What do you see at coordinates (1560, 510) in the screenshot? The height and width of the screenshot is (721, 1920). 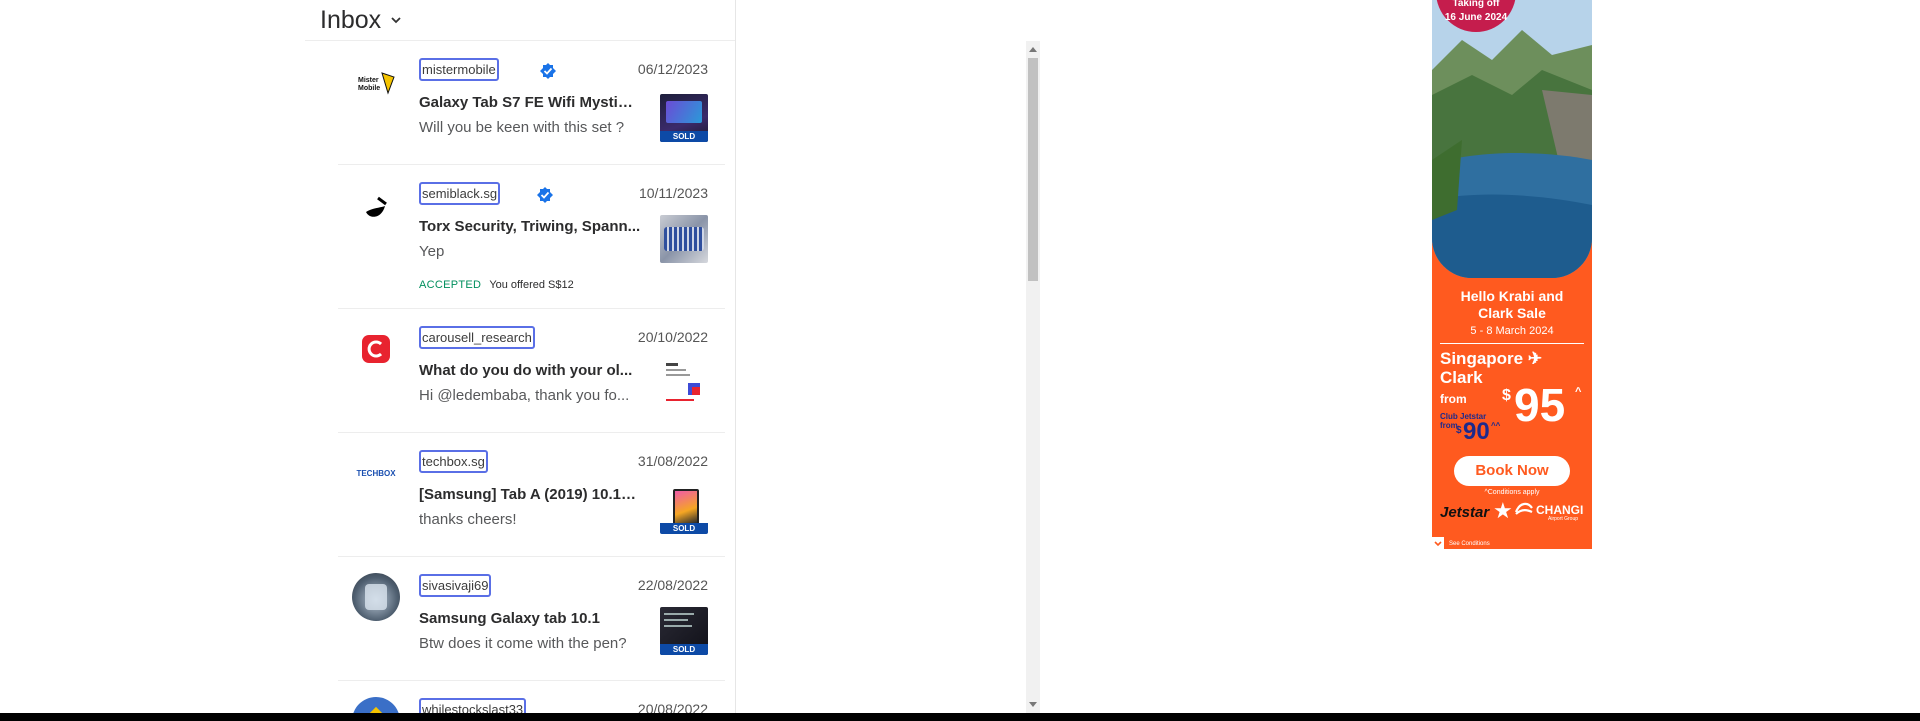 I see `changi-logo-text: CHANGI` at bounding box center [1560, 510].